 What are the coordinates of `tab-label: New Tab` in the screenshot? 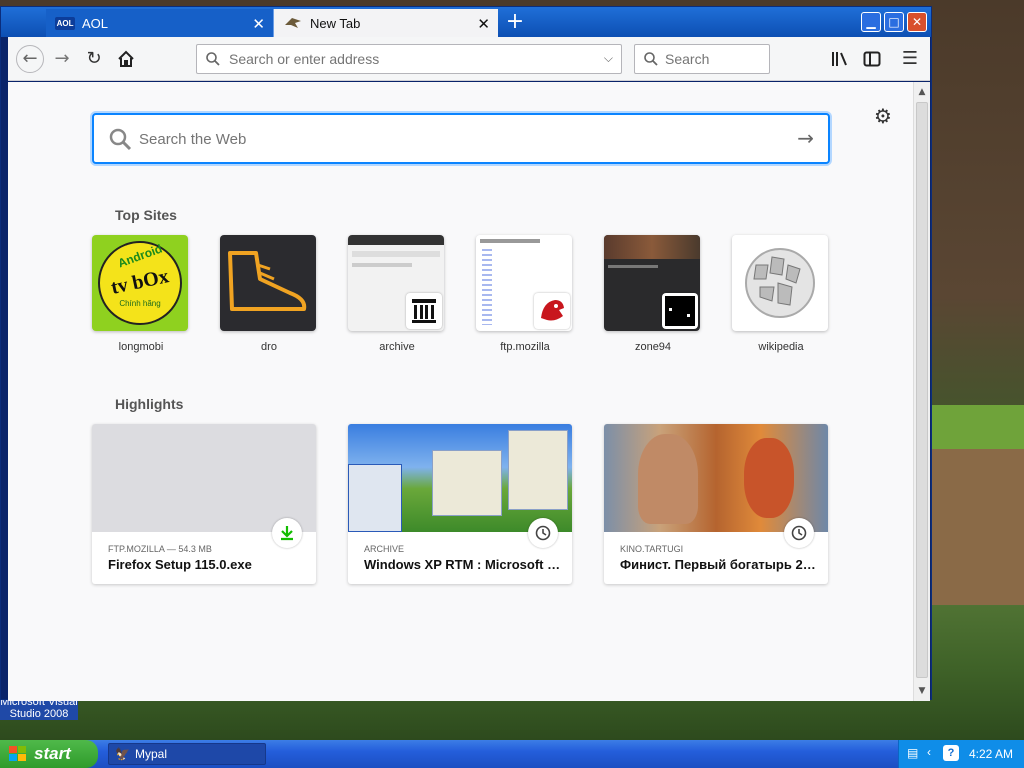 It's located at (335, 23).